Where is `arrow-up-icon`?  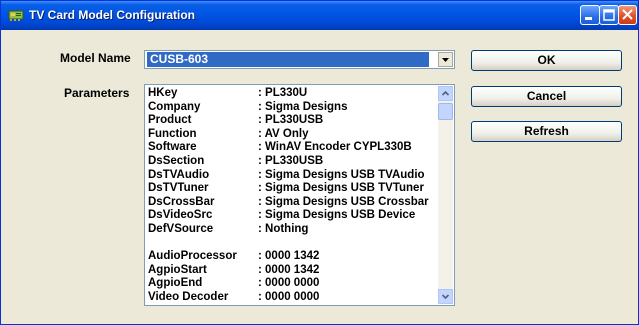 arrow-up-icon is located at coordinates (445, 93).